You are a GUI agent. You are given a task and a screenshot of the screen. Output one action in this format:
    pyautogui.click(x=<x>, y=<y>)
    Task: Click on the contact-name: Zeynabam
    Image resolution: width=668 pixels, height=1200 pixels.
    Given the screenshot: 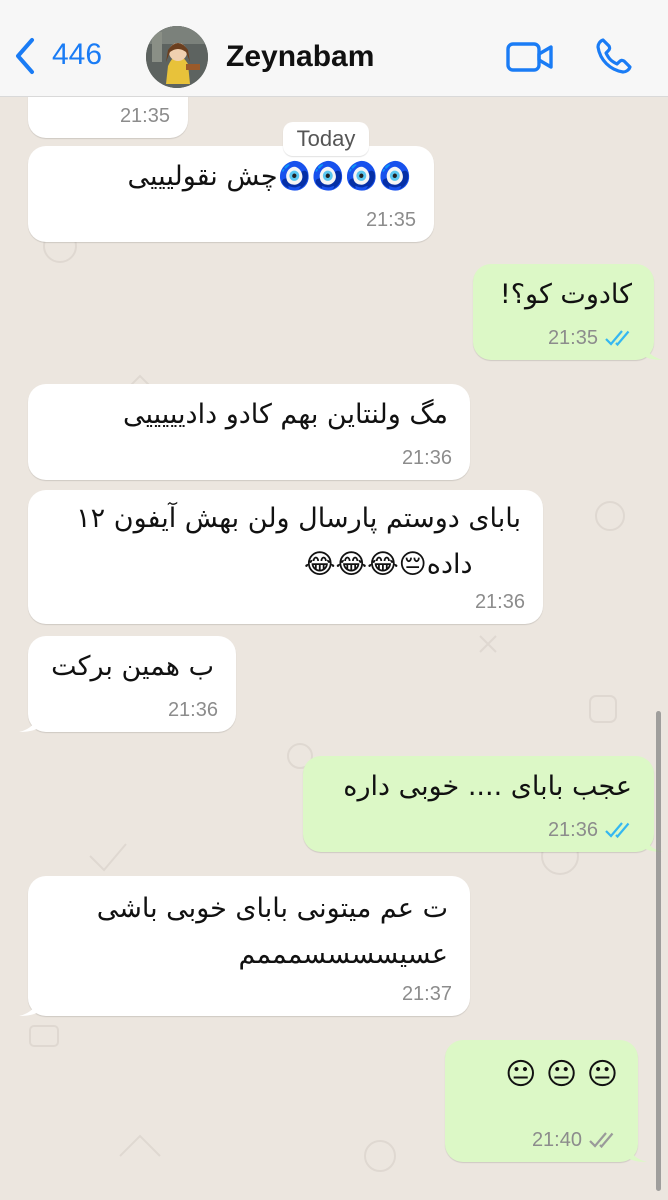 What is the action you would take?
    pyautogui.click(x=300, y=57)
    